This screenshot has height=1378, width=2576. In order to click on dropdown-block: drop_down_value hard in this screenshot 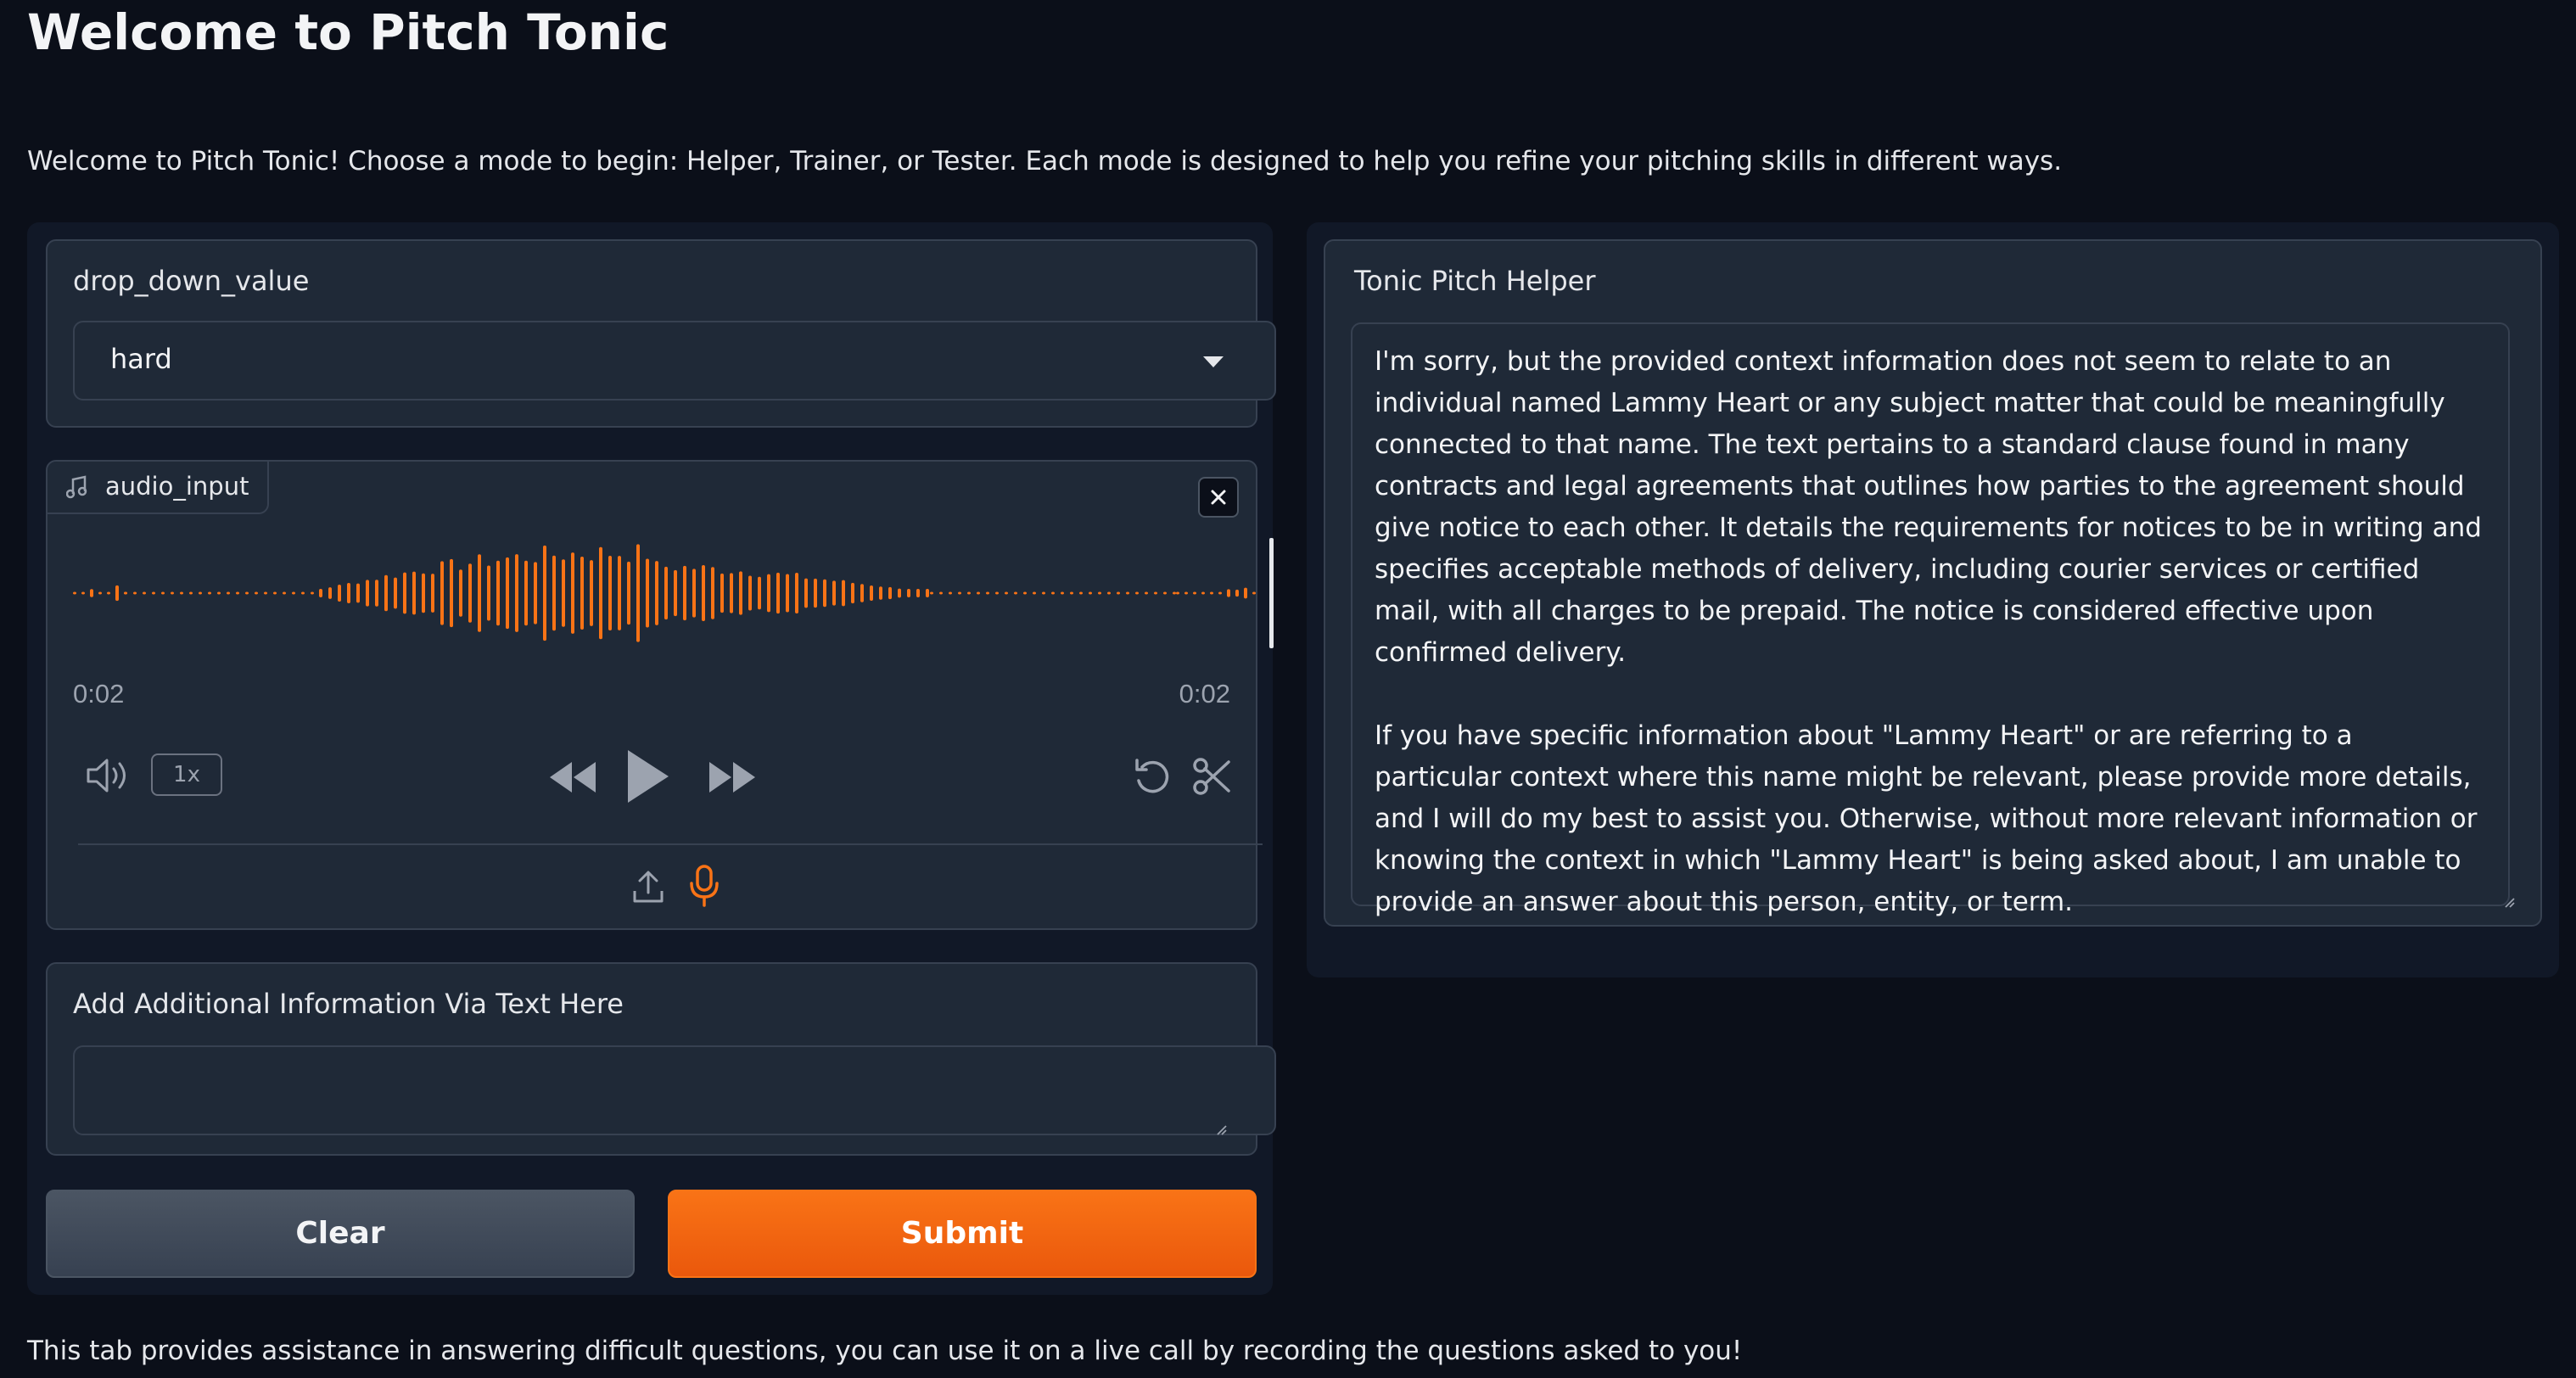, I will do `click(661, 333)`.